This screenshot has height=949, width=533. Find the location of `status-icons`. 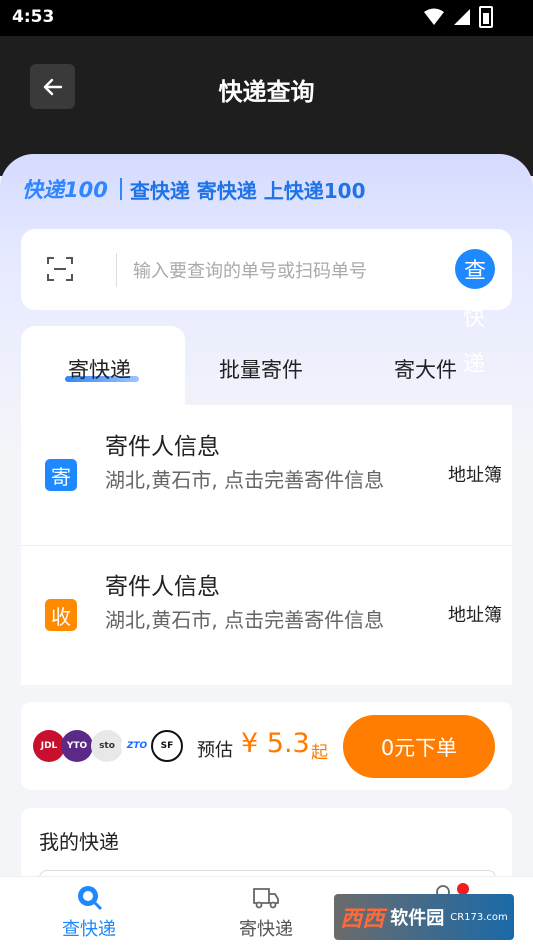

status-icons is located at coordinates (458, 17).